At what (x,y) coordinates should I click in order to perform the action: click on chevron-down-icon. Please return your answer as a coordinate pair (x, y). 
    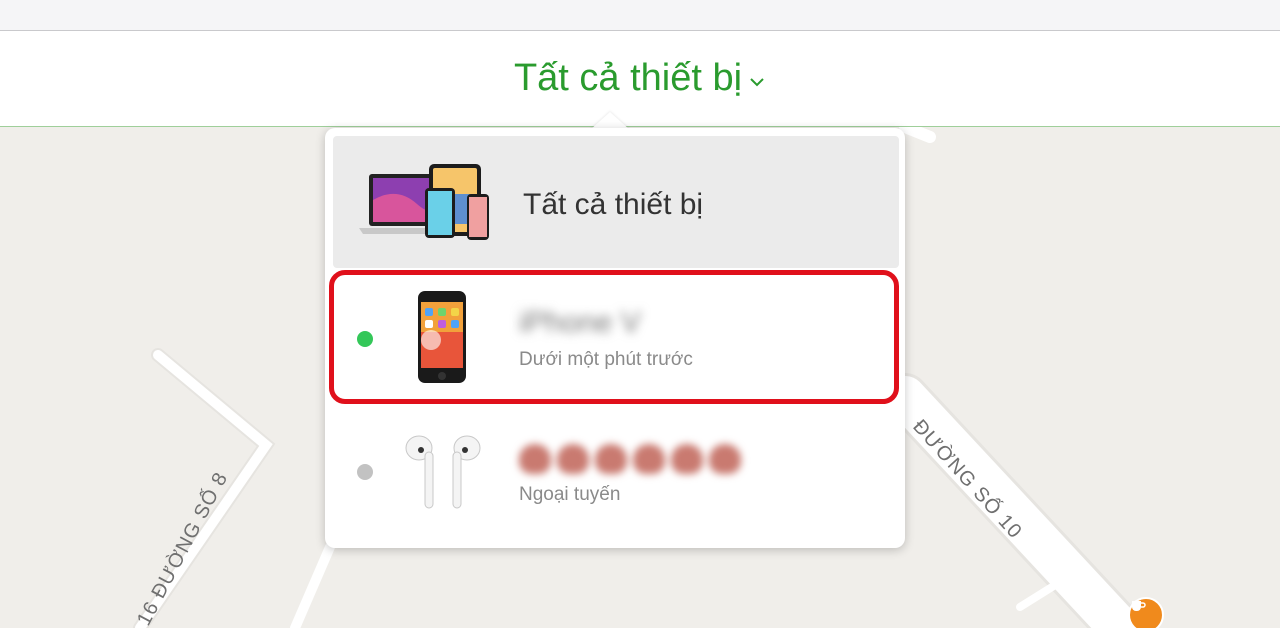
    Looking at the image, I should click on (757, 82).